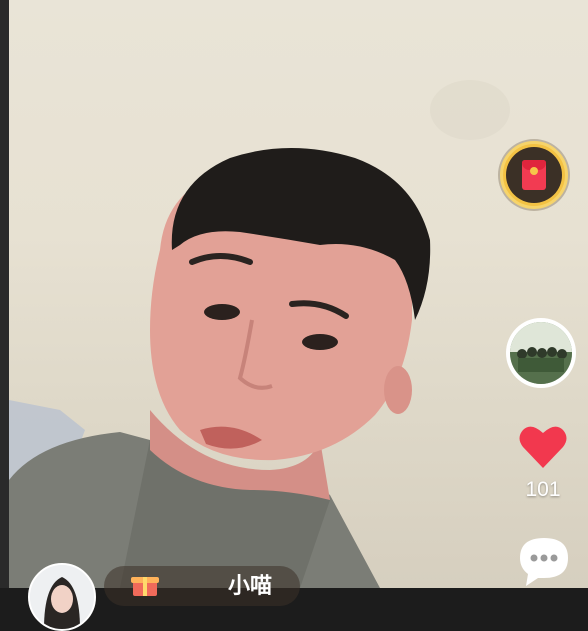 The image size is (588, 631). I want to click on red-packet-button, so click(534, 175).